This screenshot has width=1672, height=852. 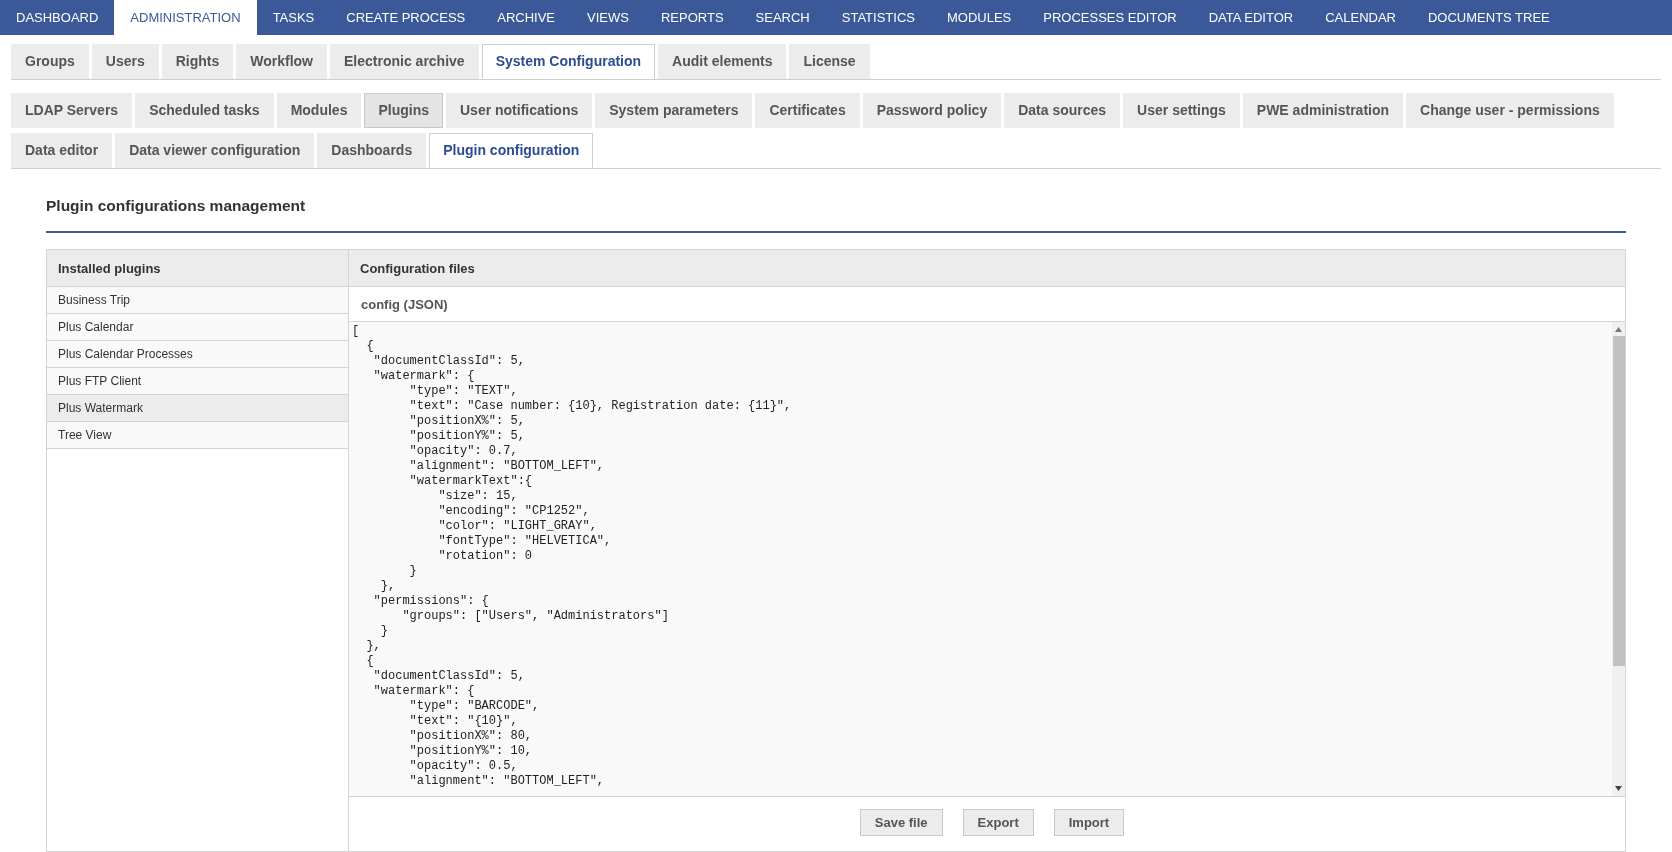 I want to click on page-heading: Plugin configurations management, so click(x=176, y=206).